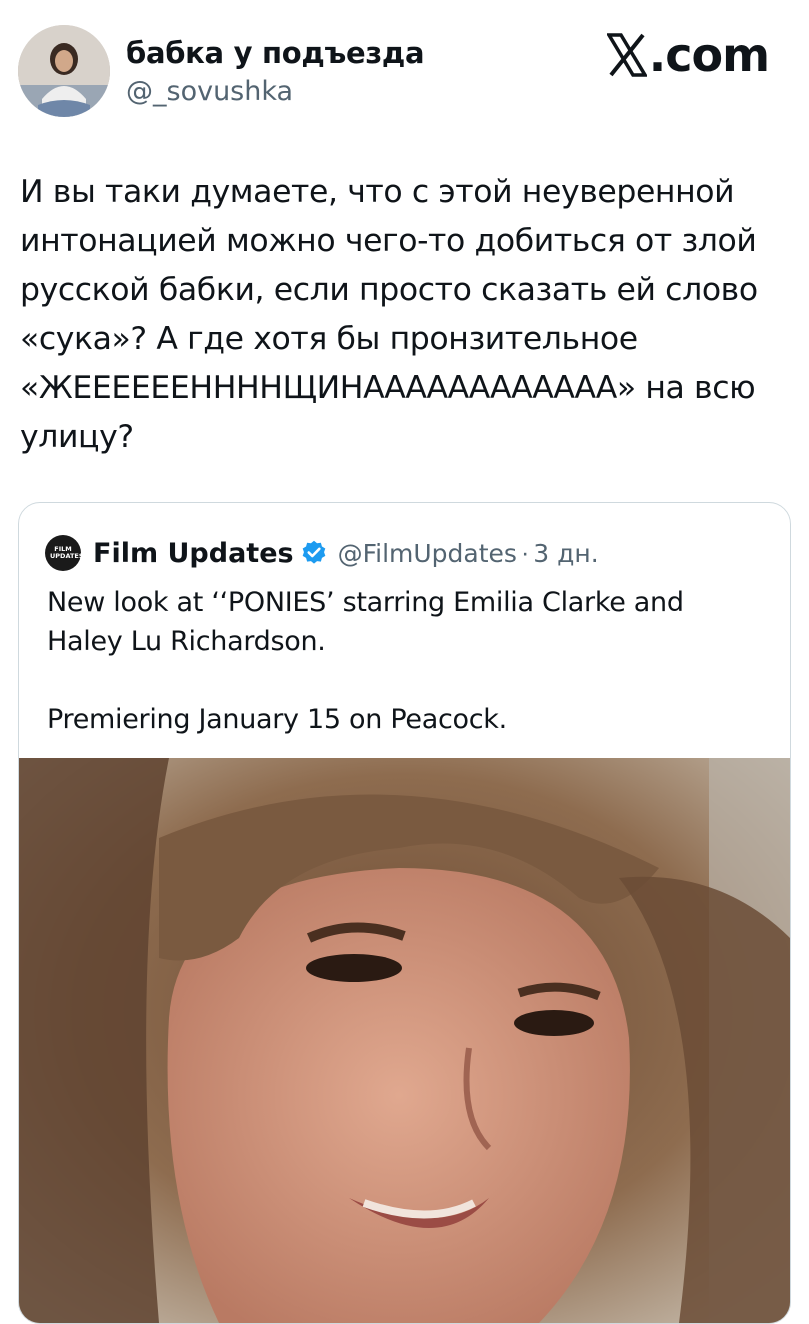 Image resolution: width=809 pixels, height=1324 pixels. What do you see at coordinates (67, 552) in the screenshot?
I see `logo-text: FILM UPDATES` at bounding box center [67, 552].